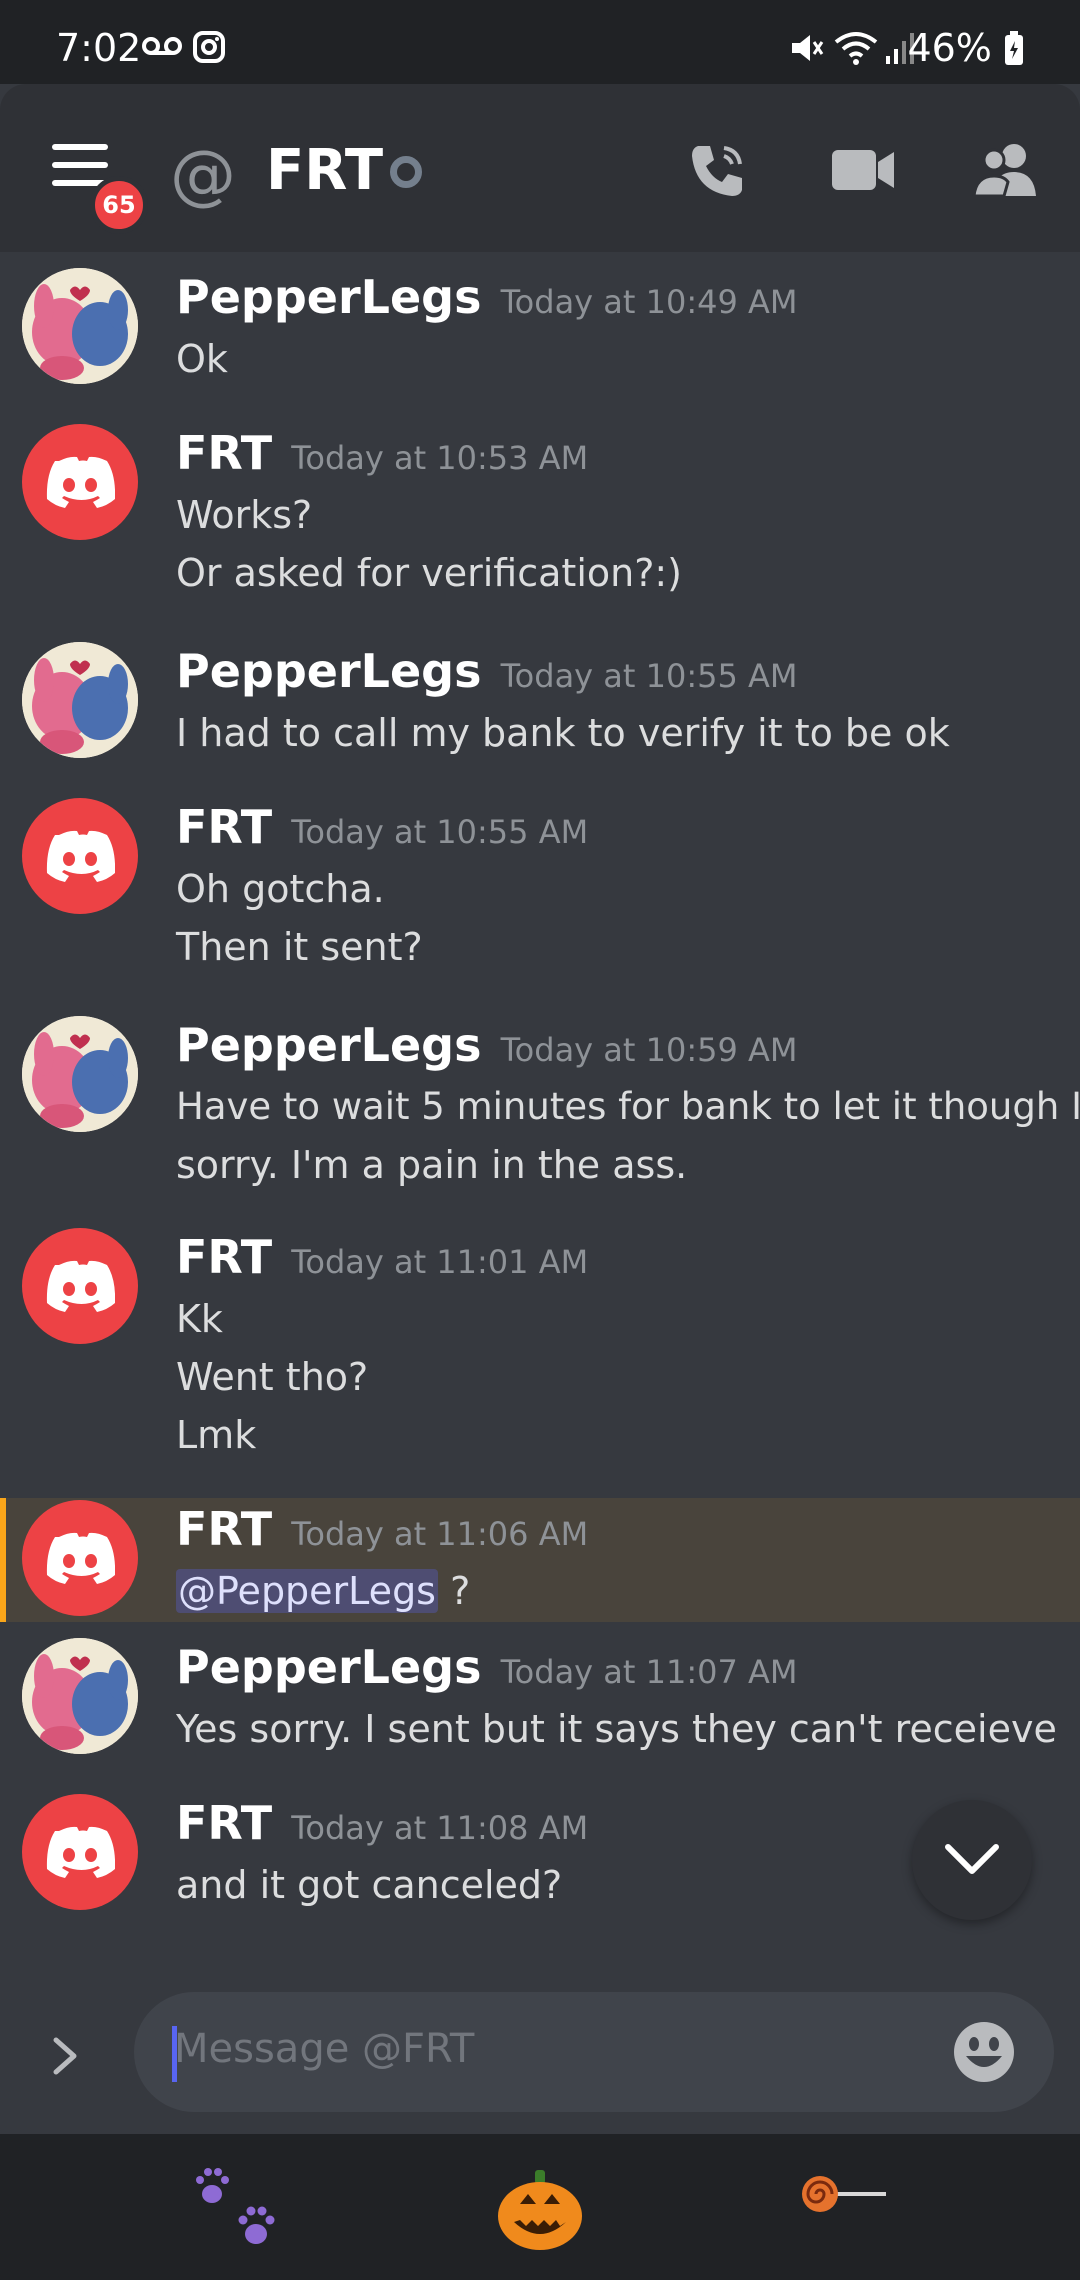 Image resolution: width=1080 pixels, height=2280 pixels. What do you see at coordinates (440, 458) in the screenshot?
I see `message-timestamp: Today at 10:53 AM` at bounding box center [440, 458].